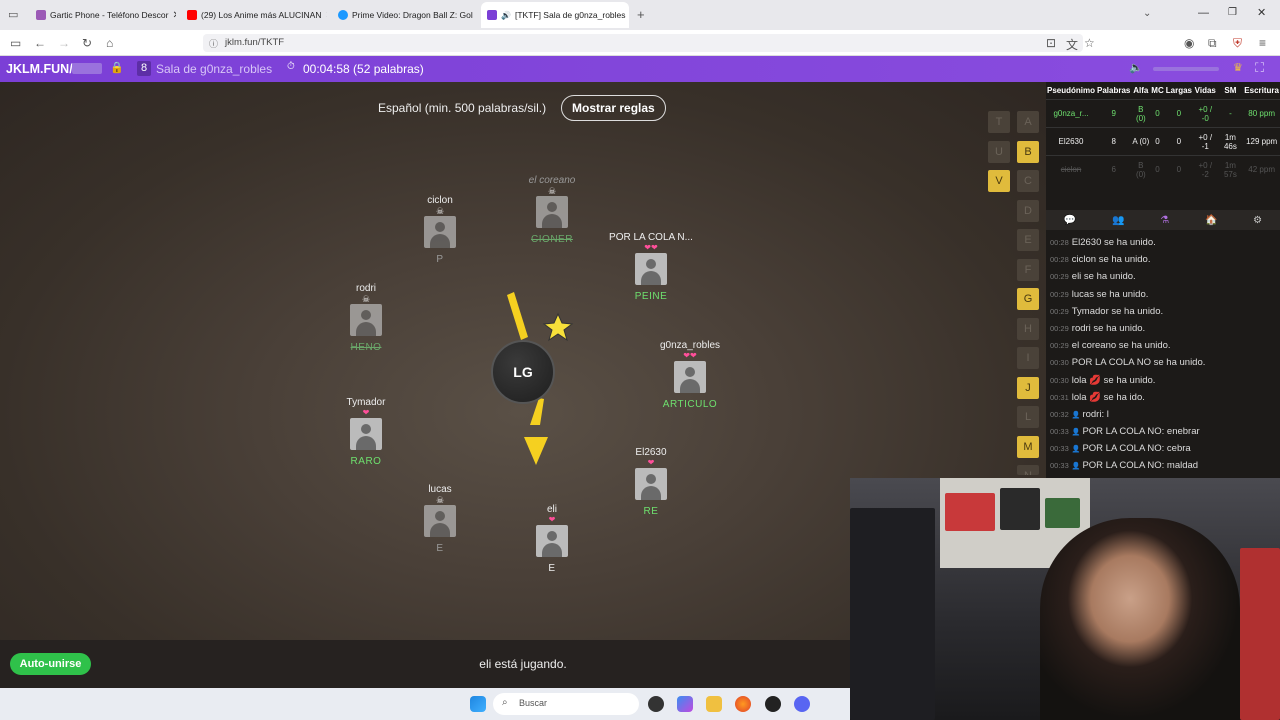 Image resolution: width=1280 pixels, height=720 pixels. I want to click on rules-tab-icon: ⚗, so click(1164, 220).